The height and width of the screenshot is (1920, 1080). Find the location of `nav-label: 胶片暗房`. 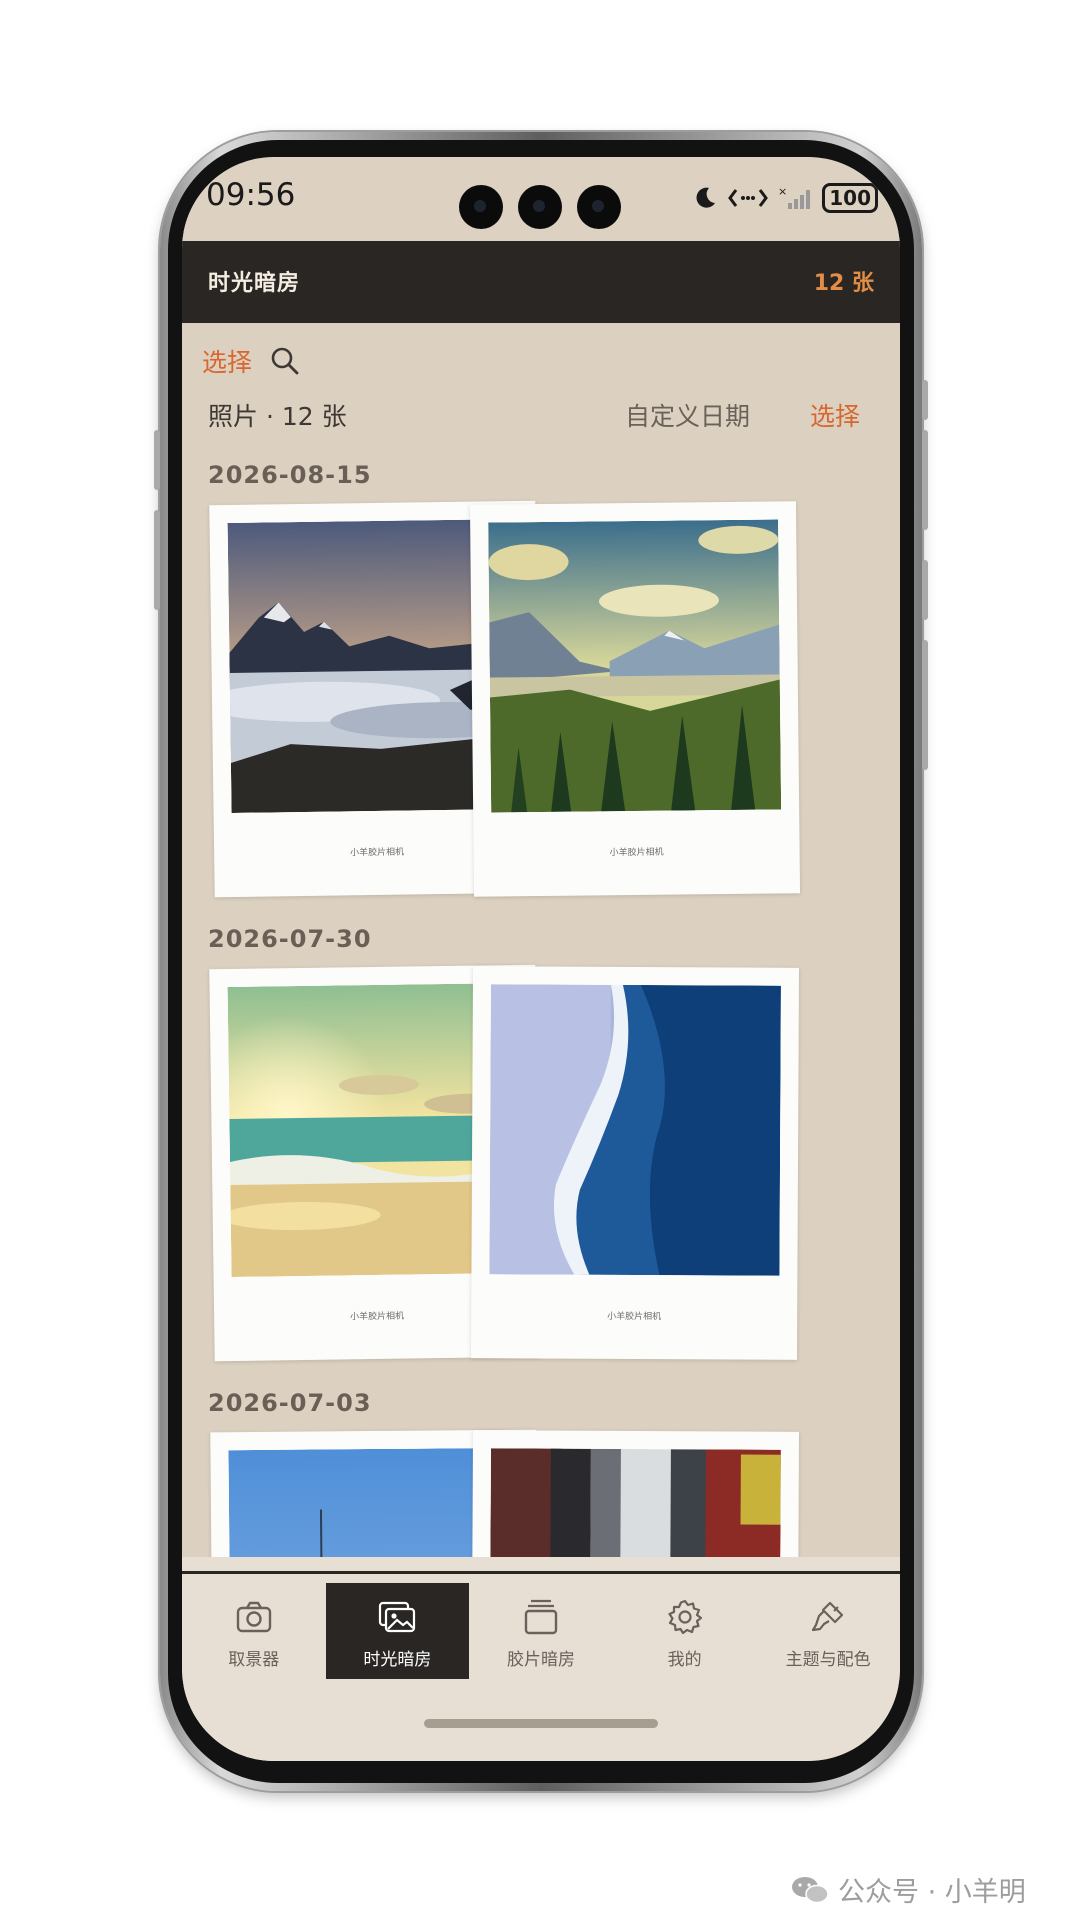

nav-label: 胶片暗房 is located at coordinates (540, 1660).